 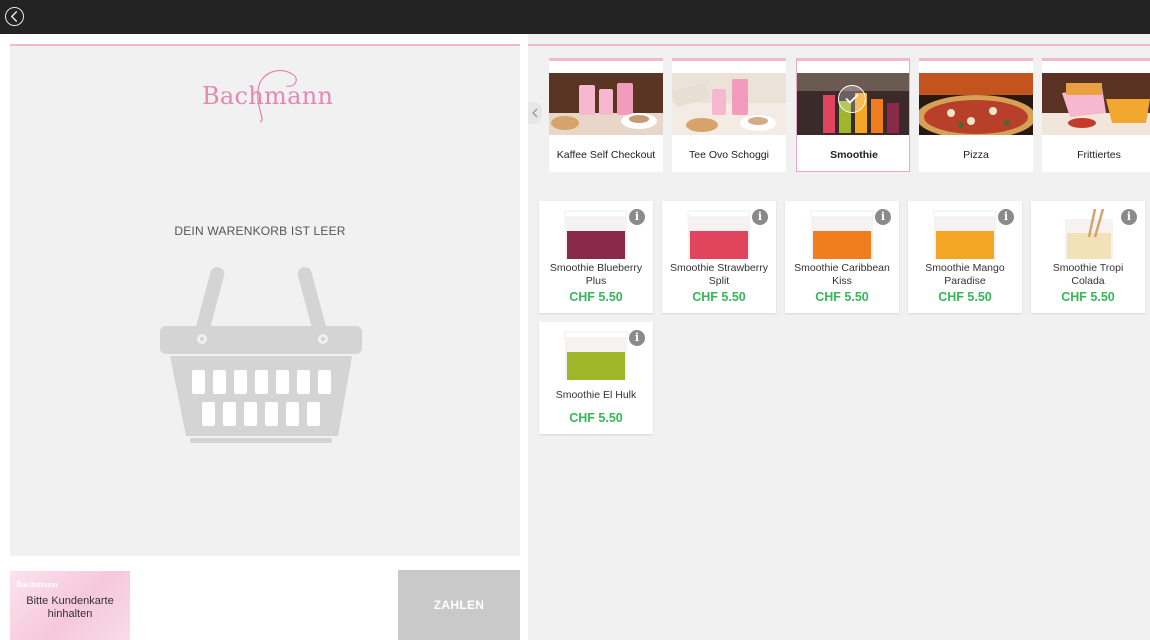 What do you see at coordinates (596, 395) in the screenshot?
I see `product-name: Smoothie El Hulk` at bounding box center [596, 395].